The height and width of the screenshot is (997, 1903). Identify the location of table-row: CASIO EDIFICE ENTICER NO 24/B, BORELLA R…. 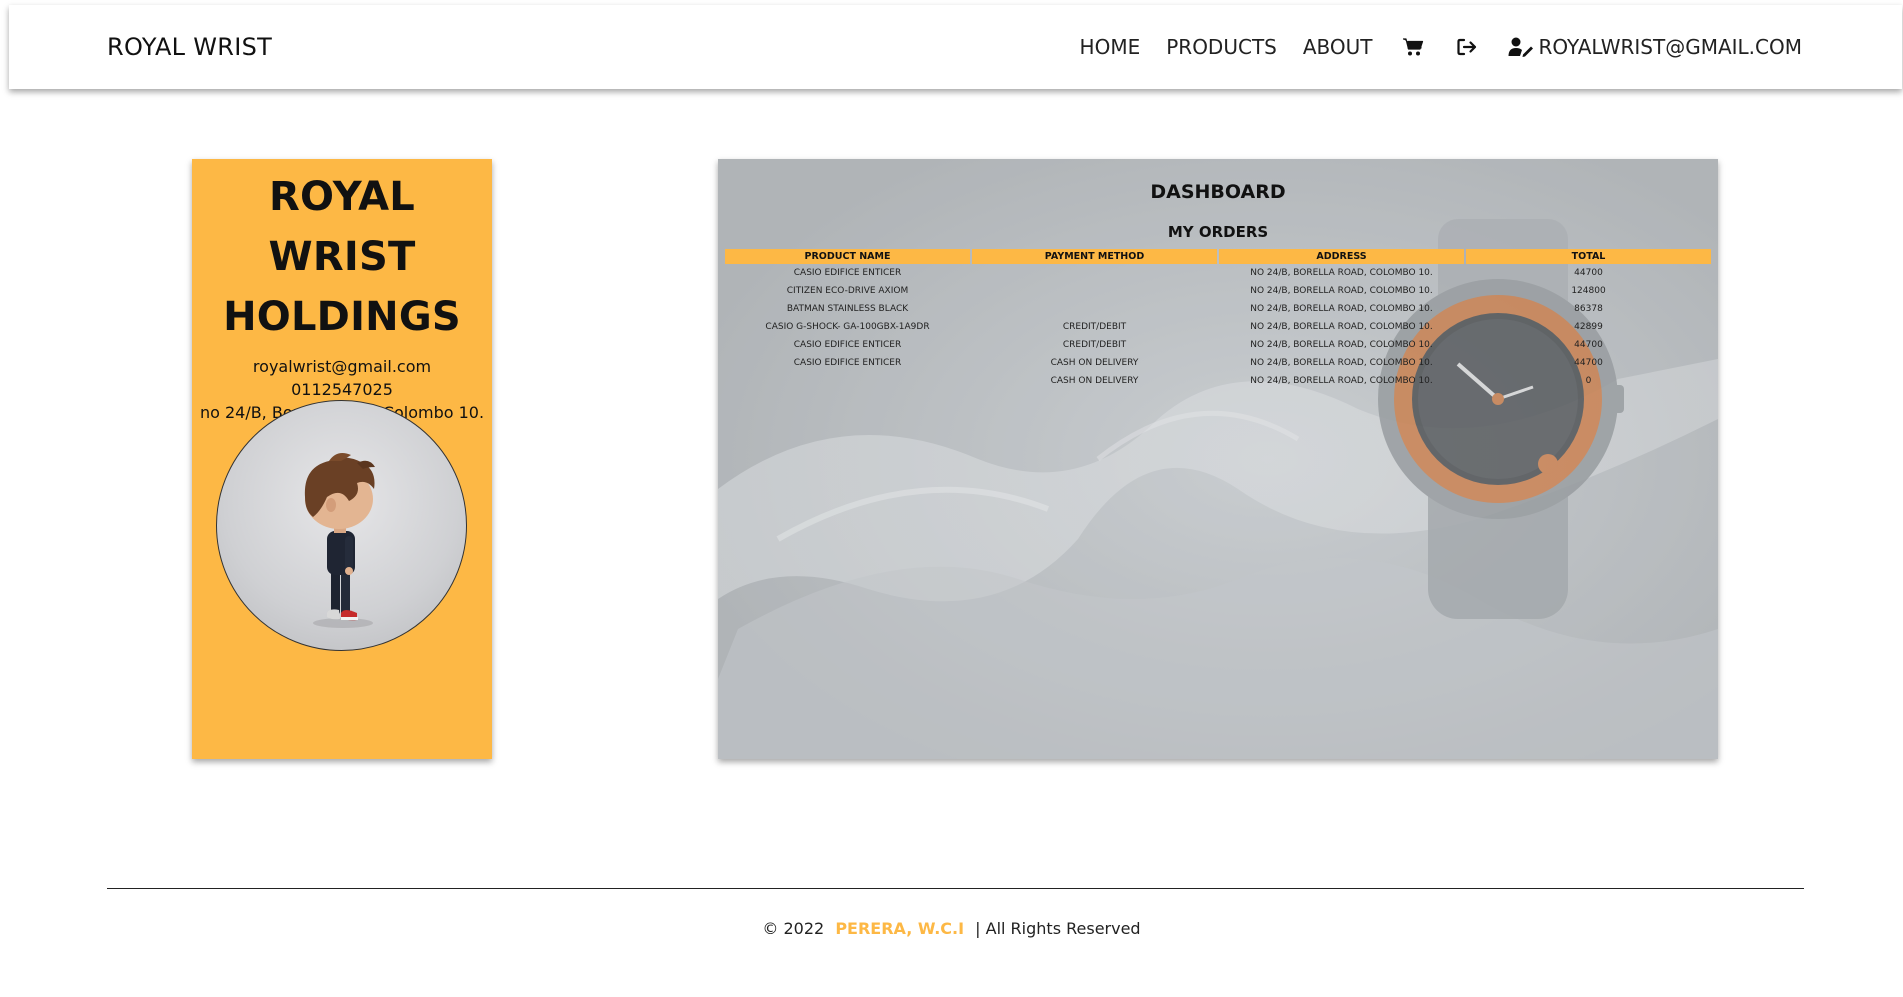
(1218, 273).